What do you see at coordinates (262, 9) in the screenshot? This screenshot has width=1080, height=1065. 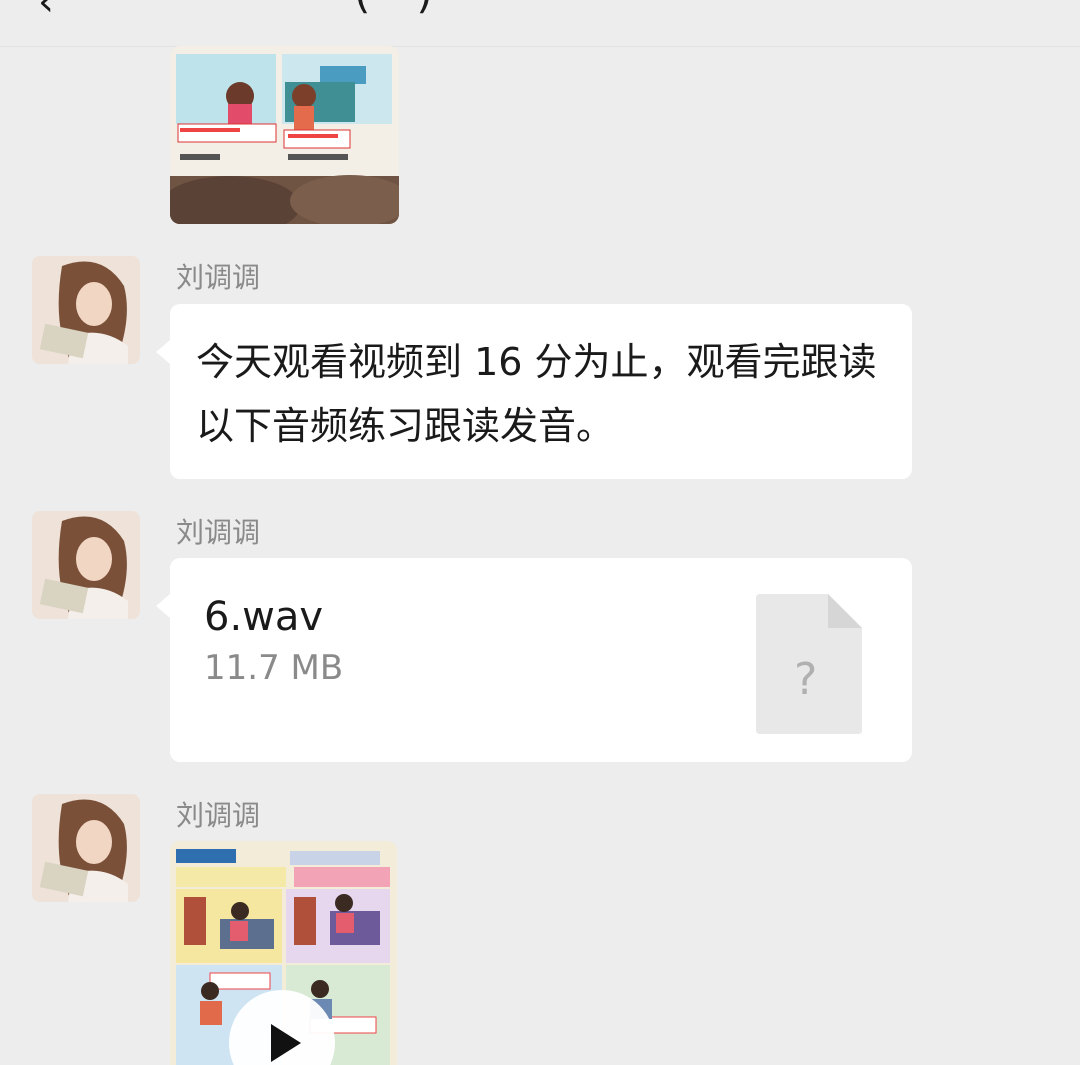 I see `chat-title: ( )` at bounding box center [262, 9].